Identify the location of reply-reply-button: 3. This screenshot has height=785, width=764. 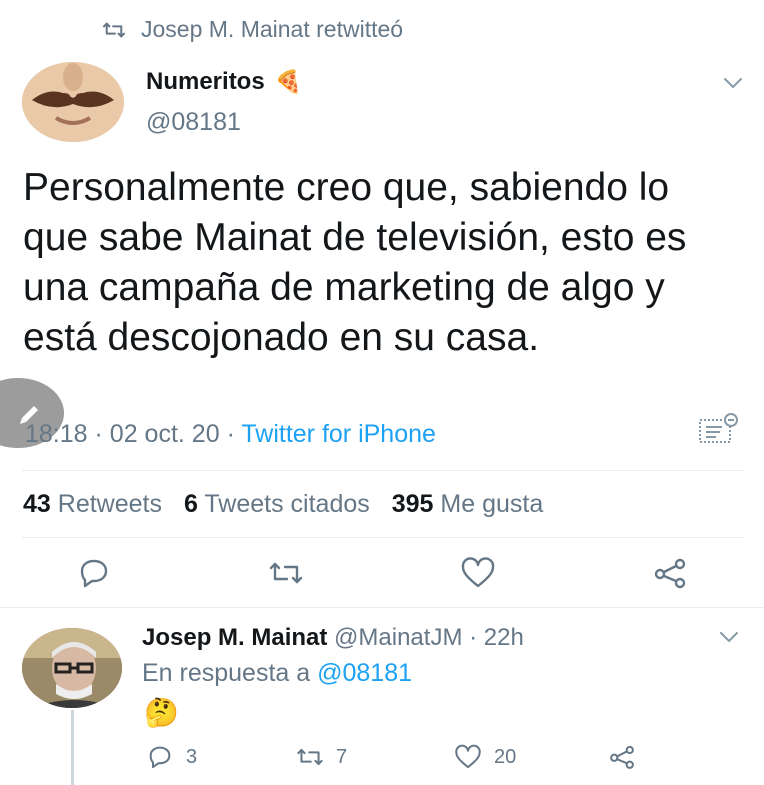
(171, 757).